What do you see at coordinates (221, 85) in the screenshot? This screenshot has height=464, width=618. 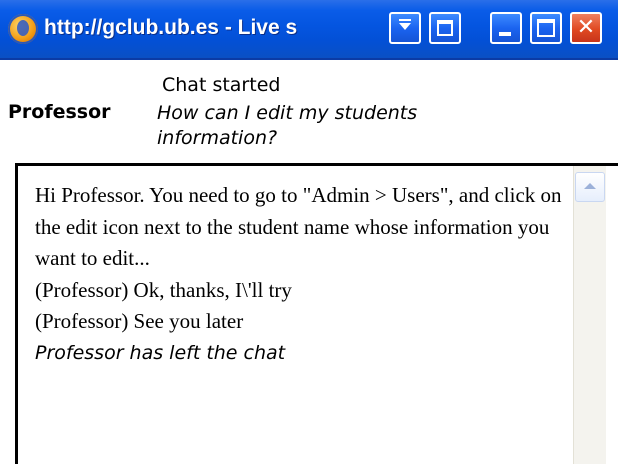 I see `chat-status: Chat started` at bounding box center [221, 85].